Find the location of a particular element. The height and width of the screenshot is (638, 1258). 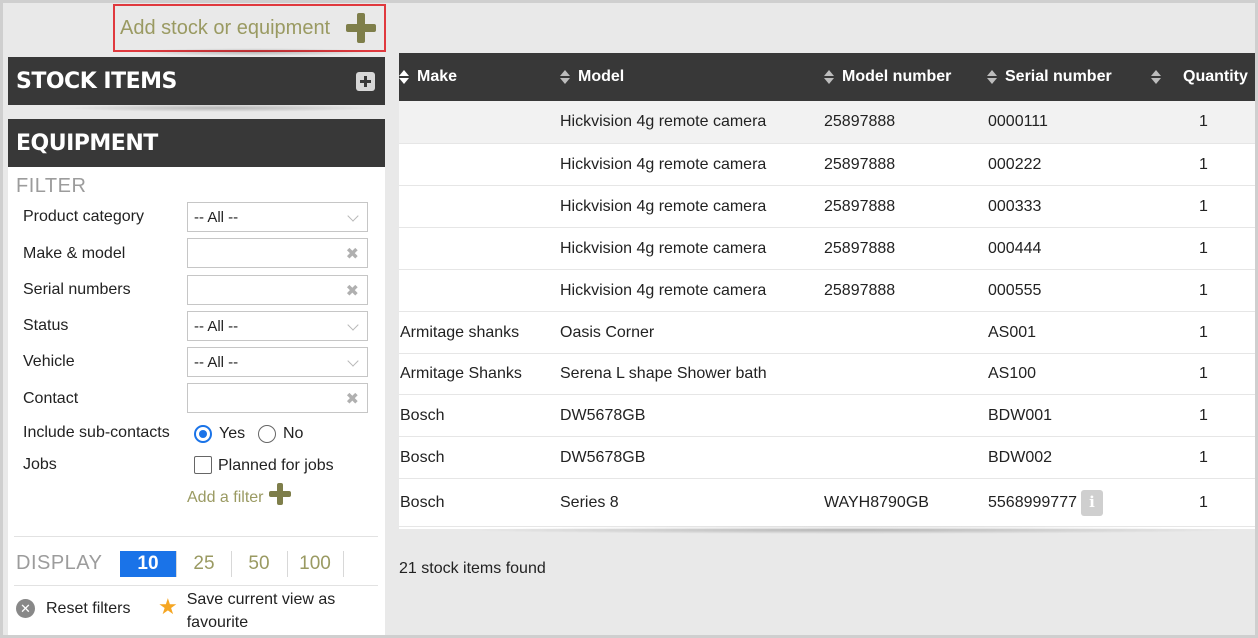

column-serial-number: Serial number is located at coordinates (1049, 77).